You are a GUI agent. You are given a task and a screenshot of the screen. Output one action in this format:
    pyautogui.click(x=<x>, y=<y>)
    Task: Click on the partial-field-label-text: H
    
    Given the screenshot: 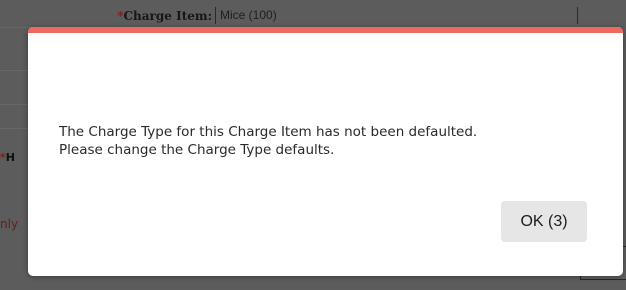 What is the action you would take?
    pyautogui.click(x=10, y=157)
    